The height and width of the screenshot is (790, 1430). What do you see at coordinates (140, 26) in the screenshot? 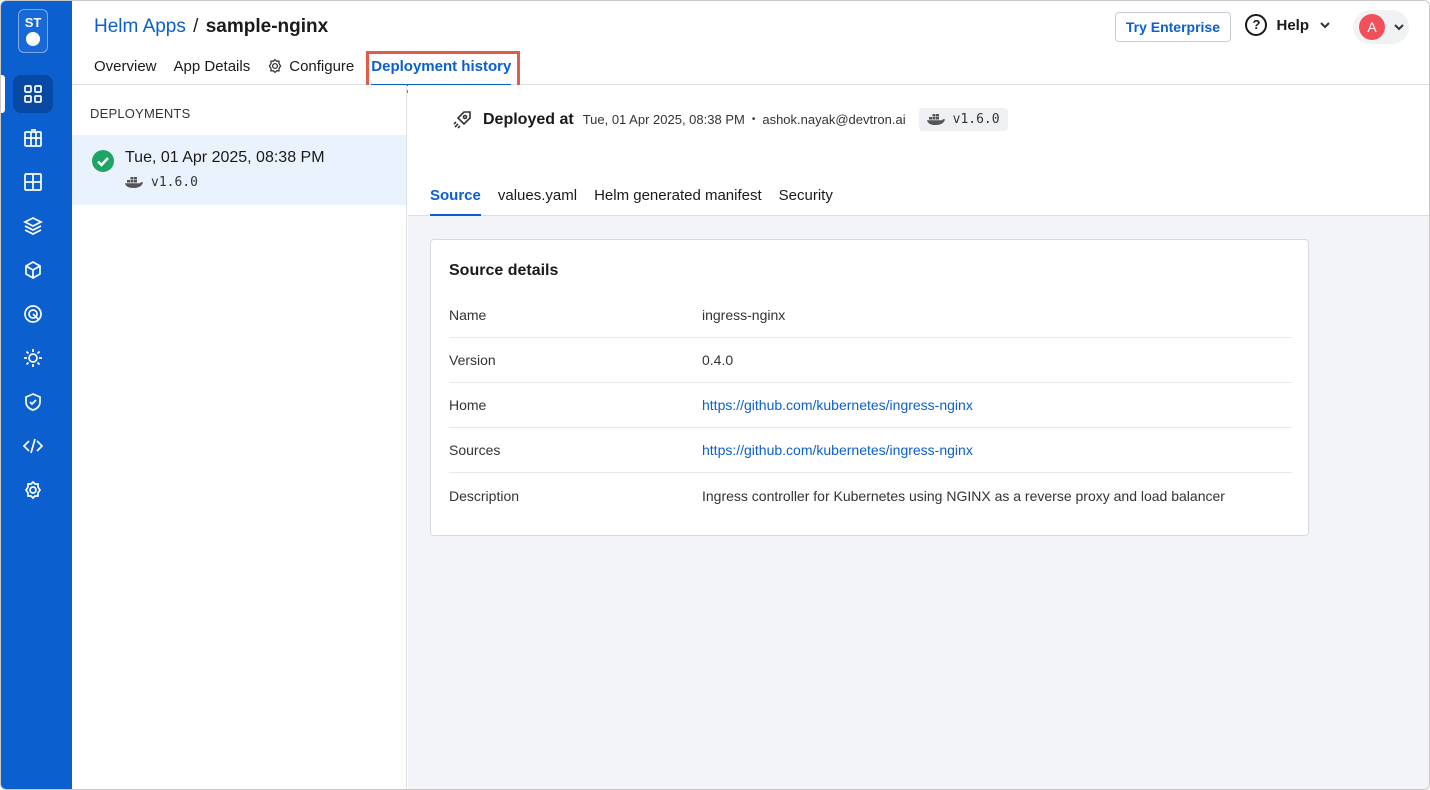
I see `breadcrumb-helm-apps-link: Helm Apps` at bounding box center [140, 26].